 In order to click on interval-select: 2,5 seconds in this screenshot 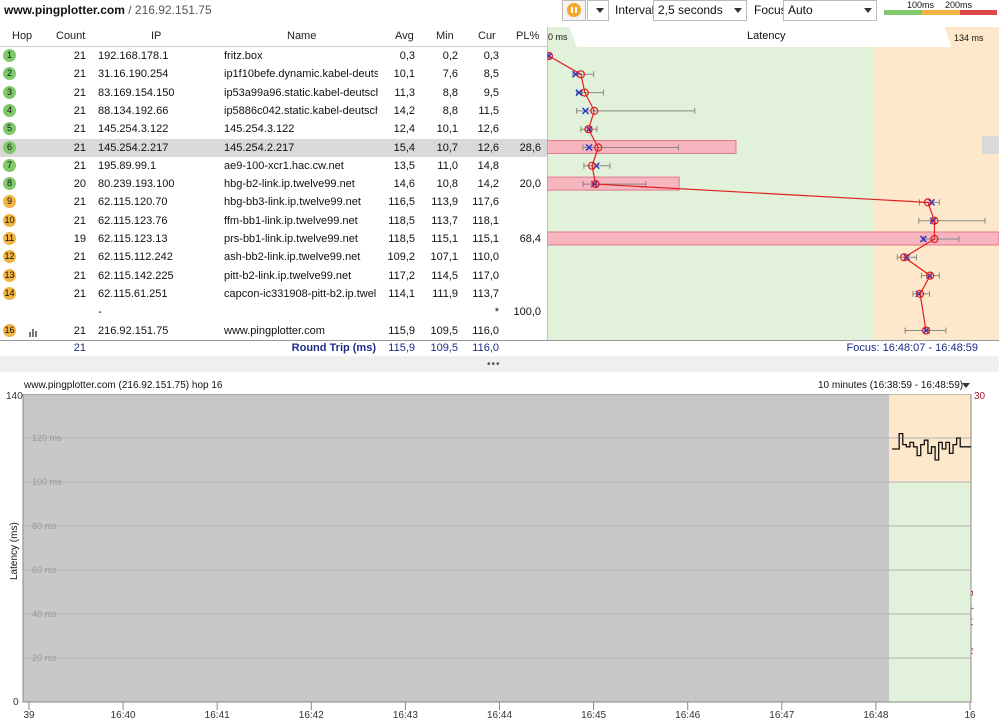, I will do `click(700, 10)`.